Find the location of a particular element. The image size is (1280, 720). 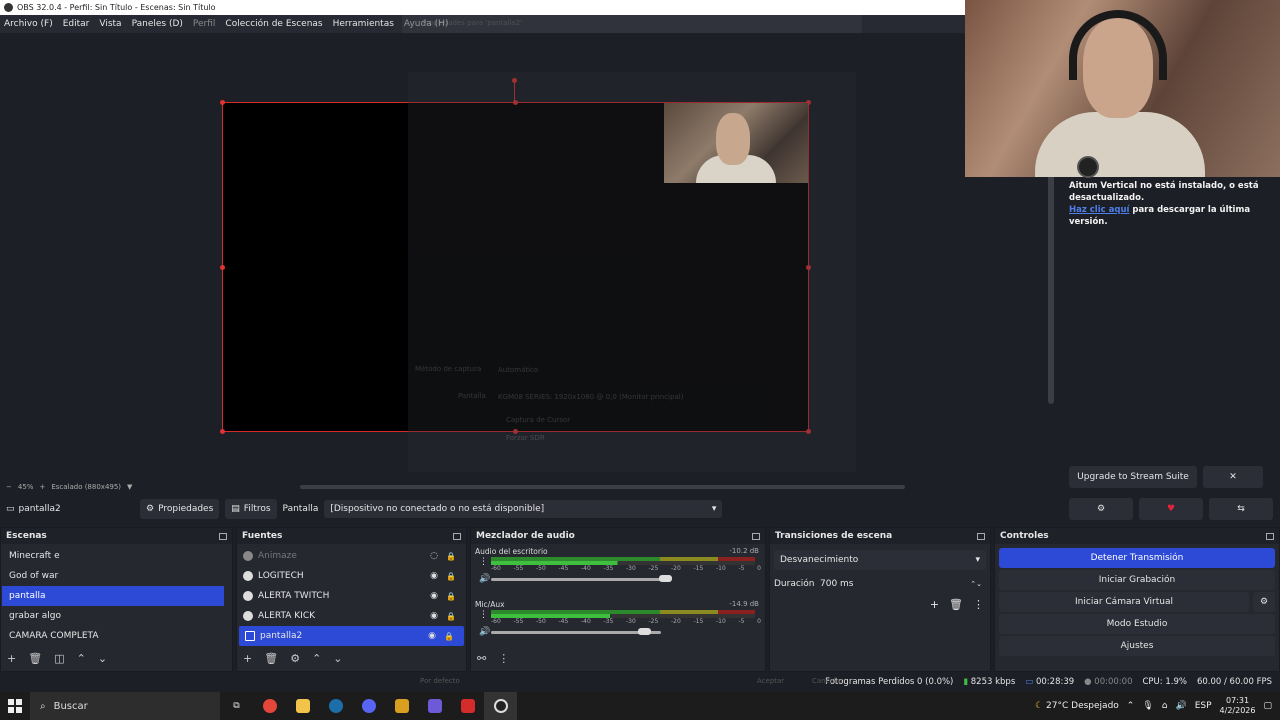

source-item: LOGITECH ◉ 🔒 is located at coordinates (351, 576).